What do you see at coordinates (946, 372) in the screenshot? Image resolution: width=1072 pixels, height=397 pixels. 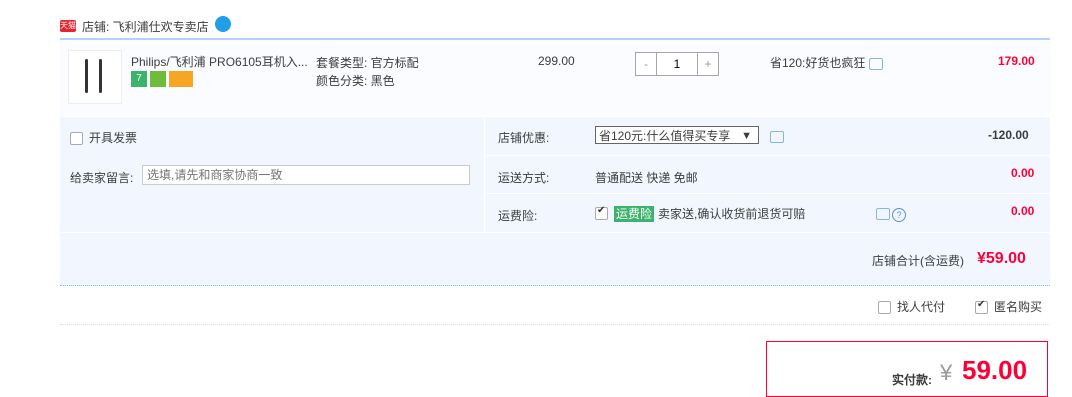 I see `currency-symbol: ¥` at bounding box center [946, 372].